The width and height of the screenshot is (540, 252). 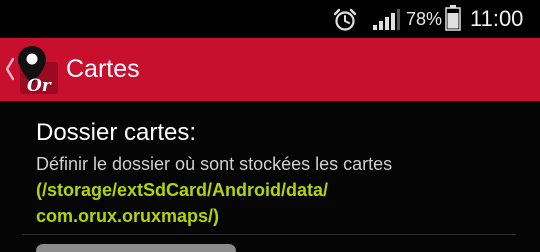 What do you see at coordinates (103, 69) in the screenshot?
I see `screen-title: Cartes` at bounding box center [103, 69].